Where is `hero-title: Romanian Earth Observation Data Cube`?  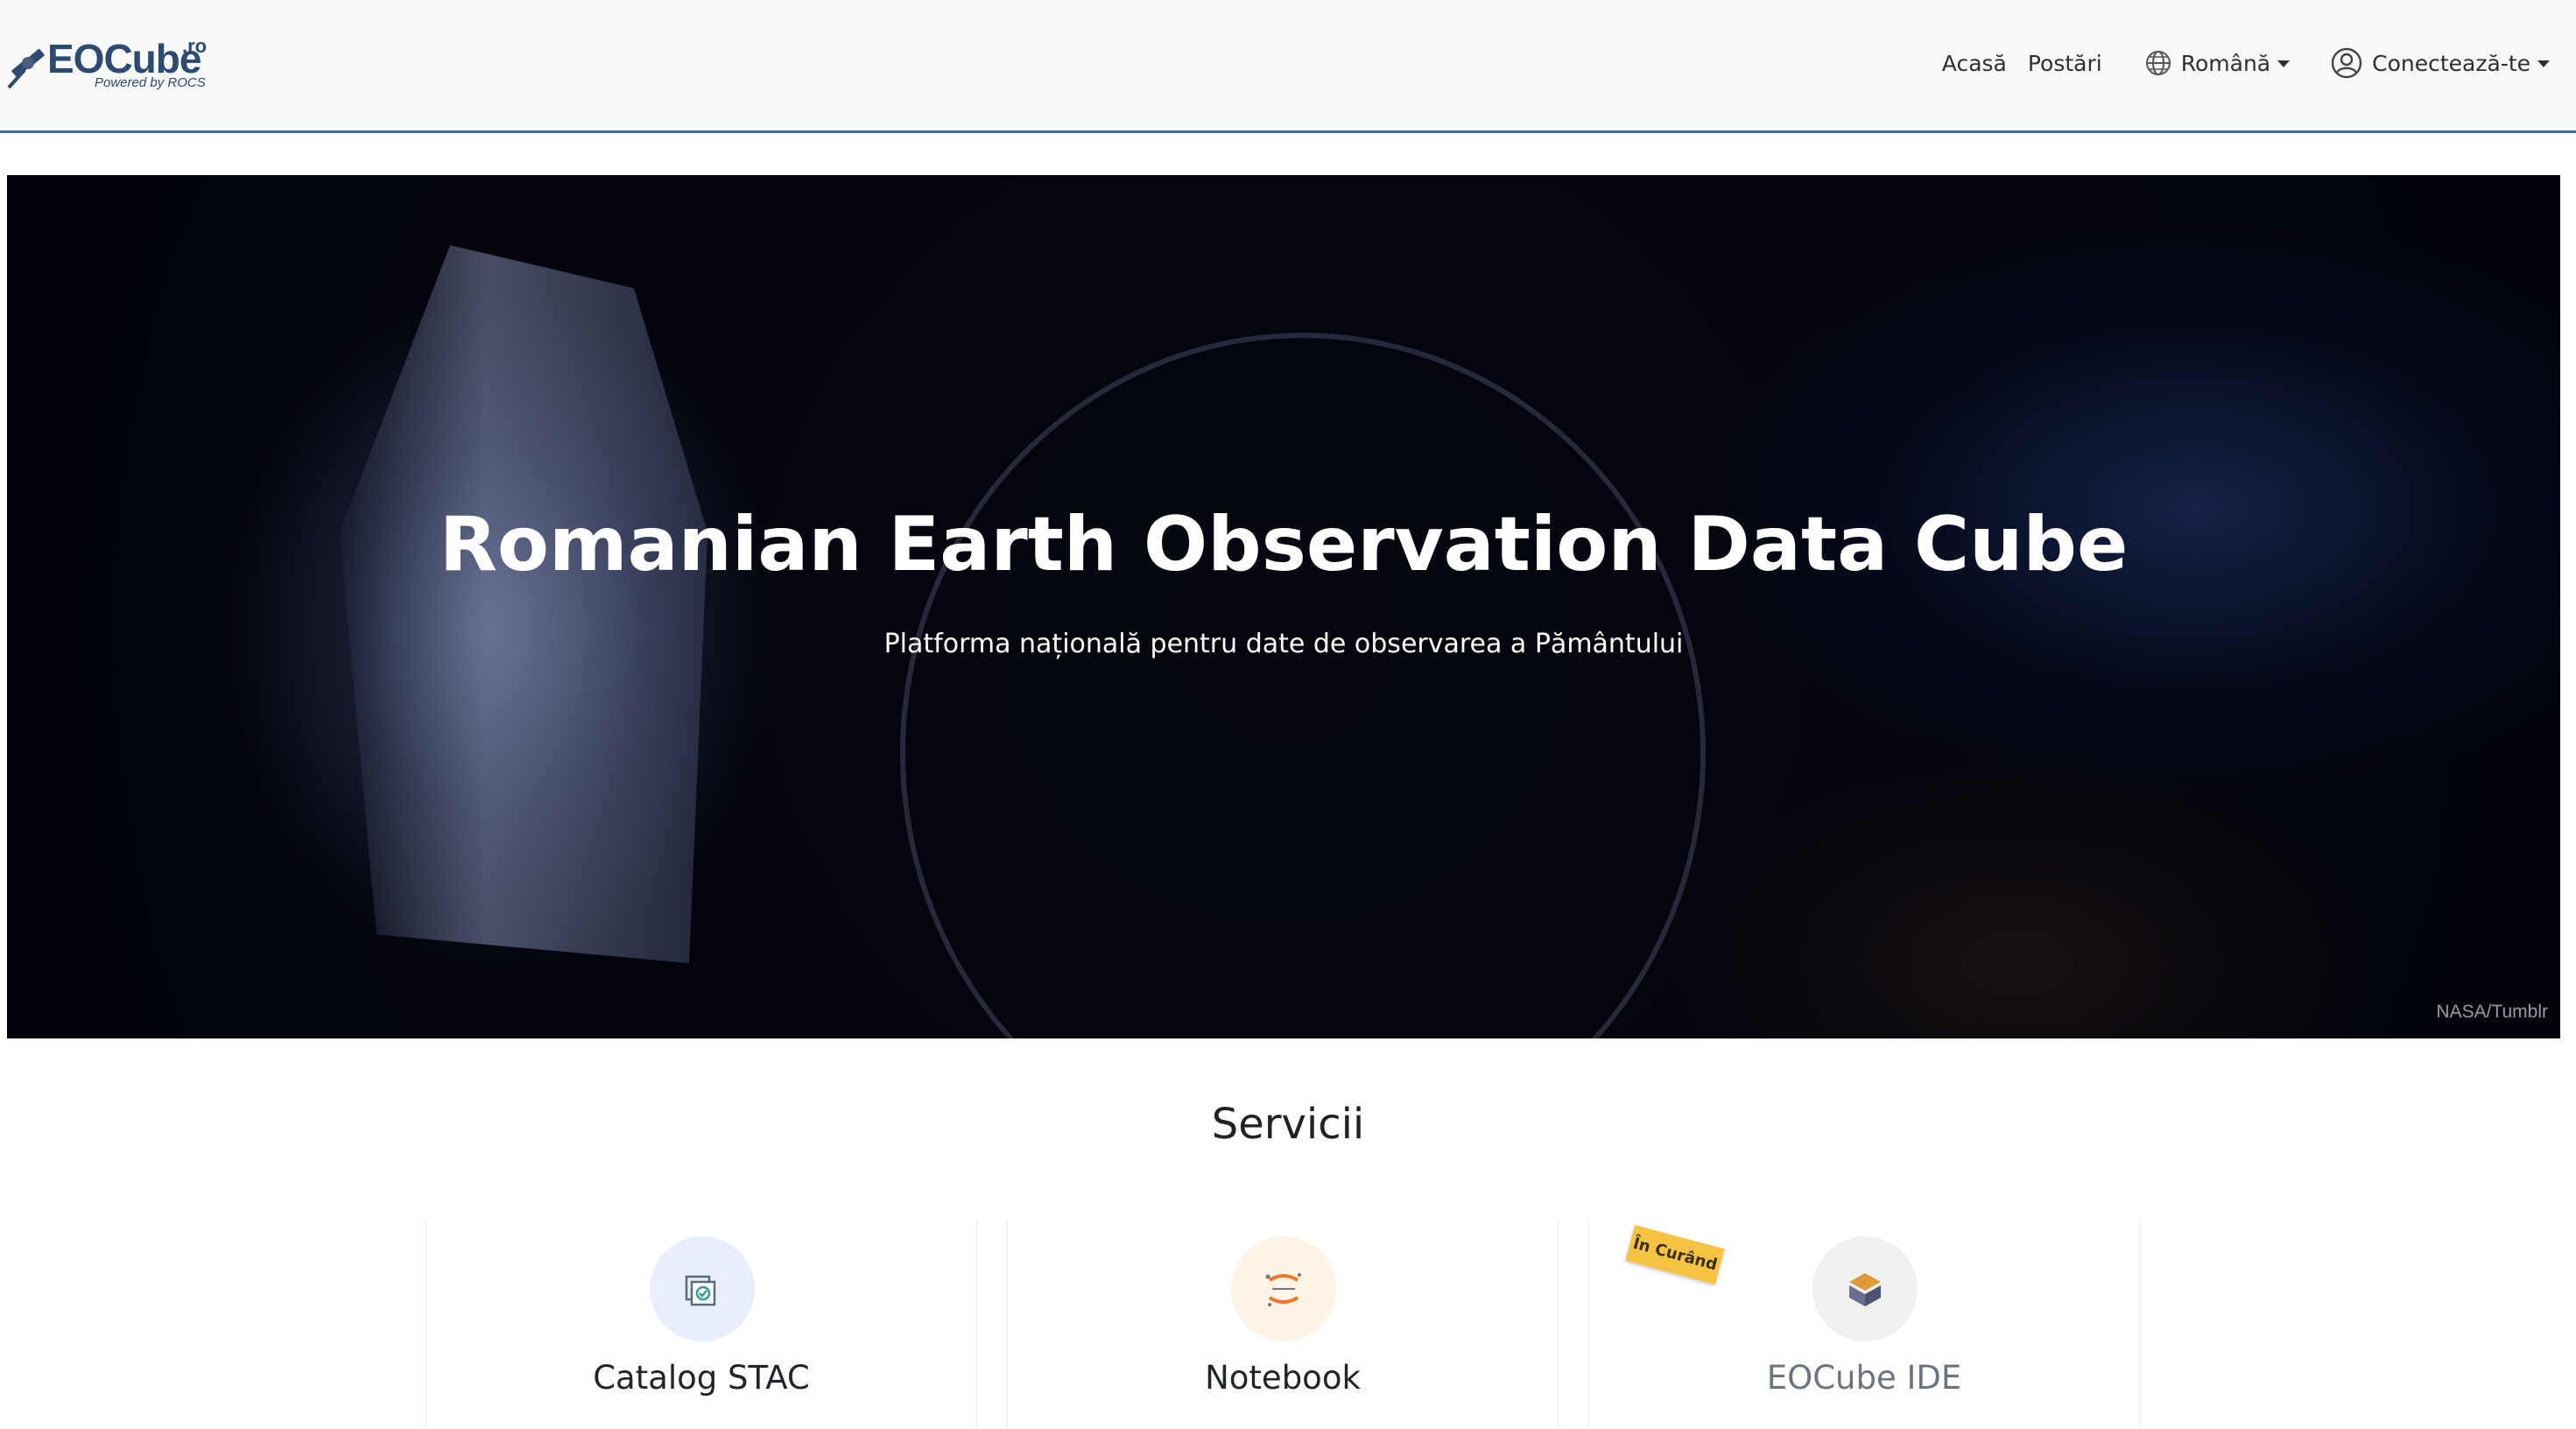
hero-title: Romanian Earth Observation Data Cube is located at coordinates (1284, 545).